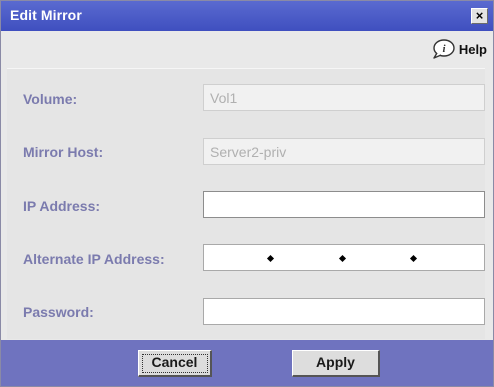 The height and width of the screenshot is (387, 494). Describe the element at coordinates (473, 49) in the screenshot. I see `help-label: Help` at that location.